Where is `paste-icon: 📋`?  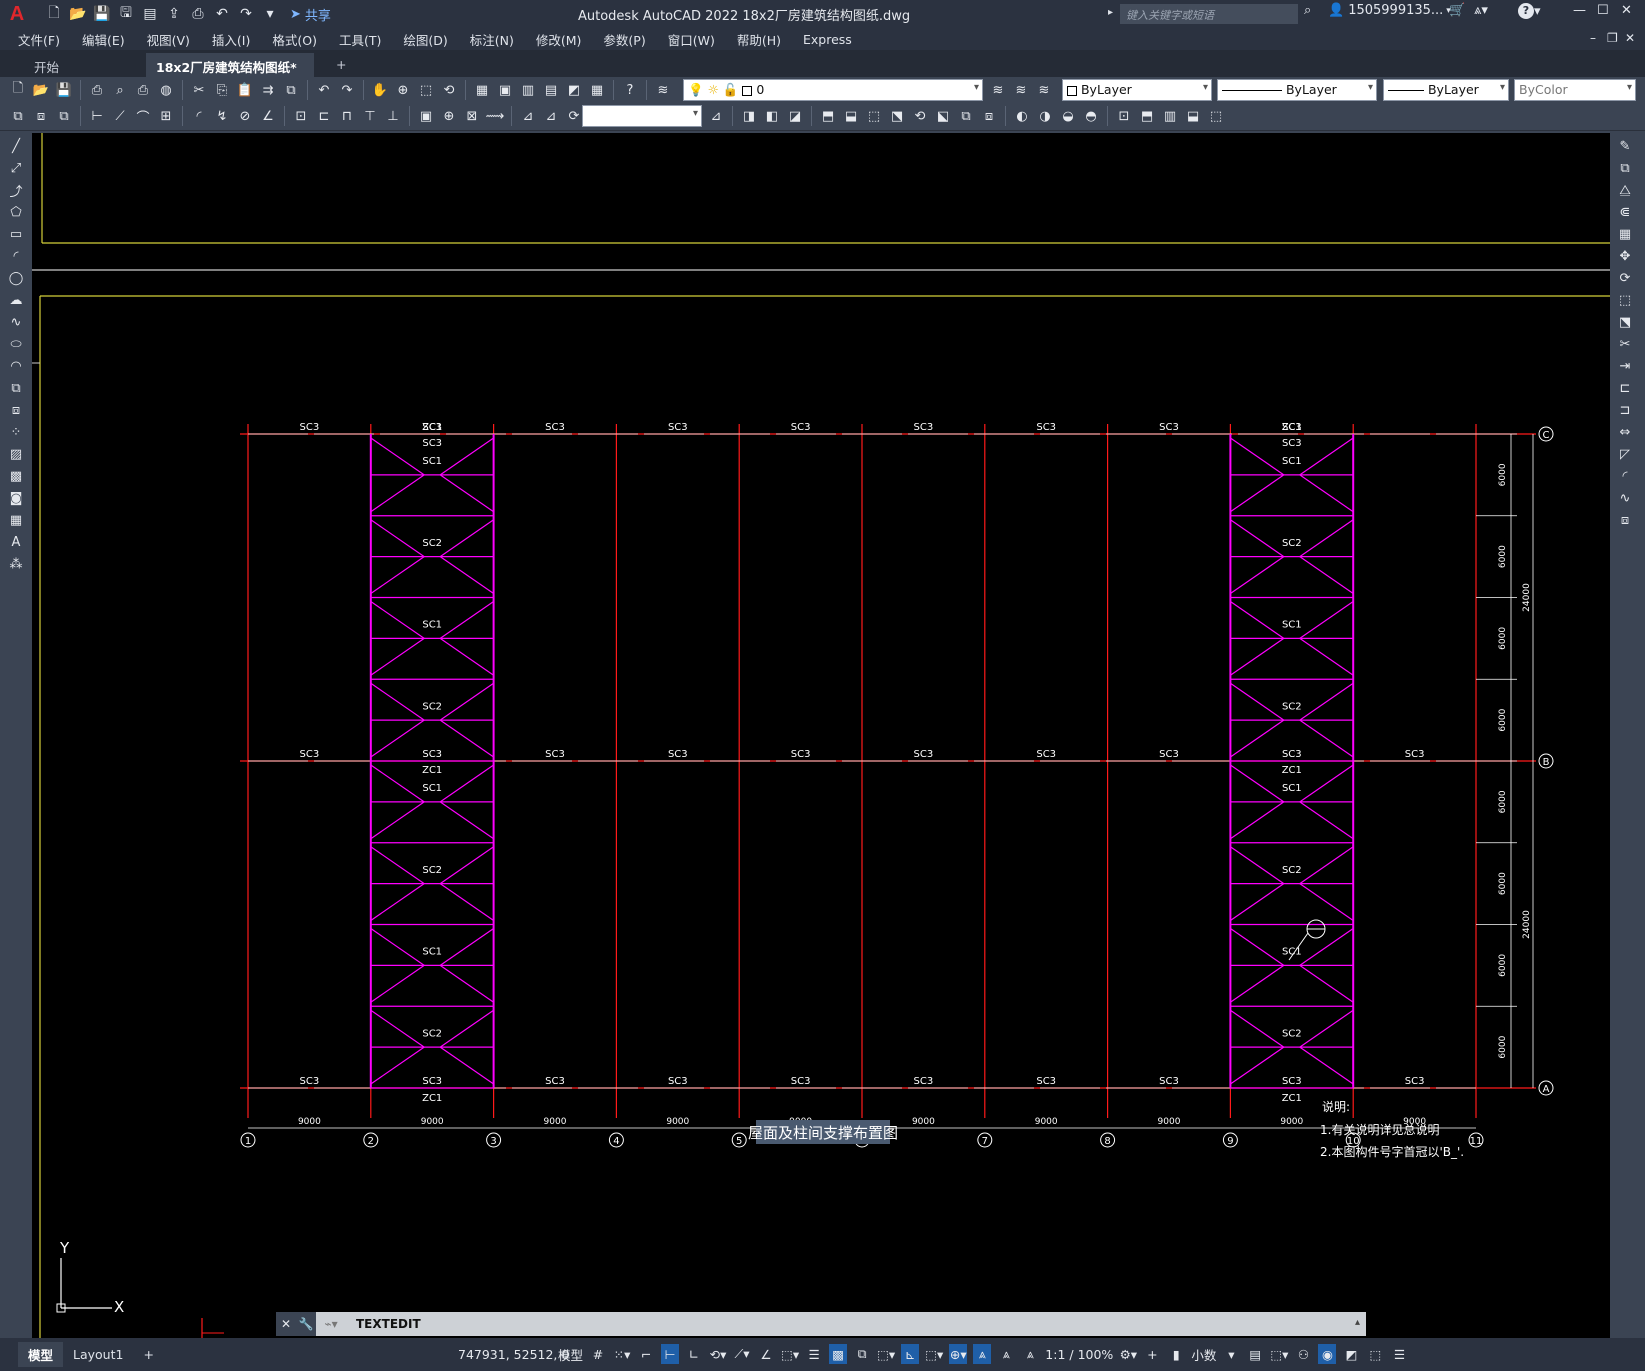 paste-icon: 📋 is located at coordinates (245, 90).